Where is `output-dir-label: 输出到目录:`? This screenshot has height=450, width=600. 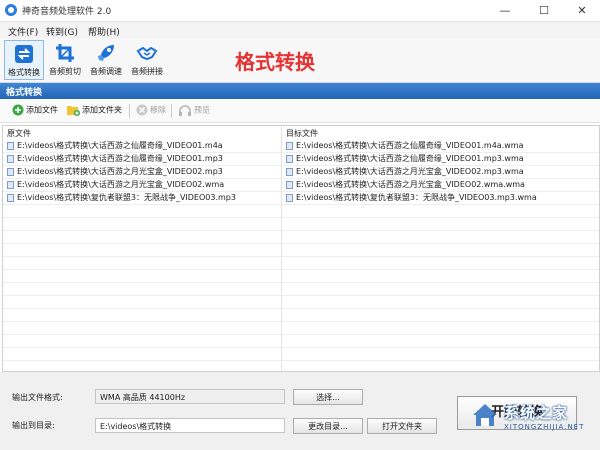
output-dir-label: 输出到目录: is located at coordinates (33, 425).